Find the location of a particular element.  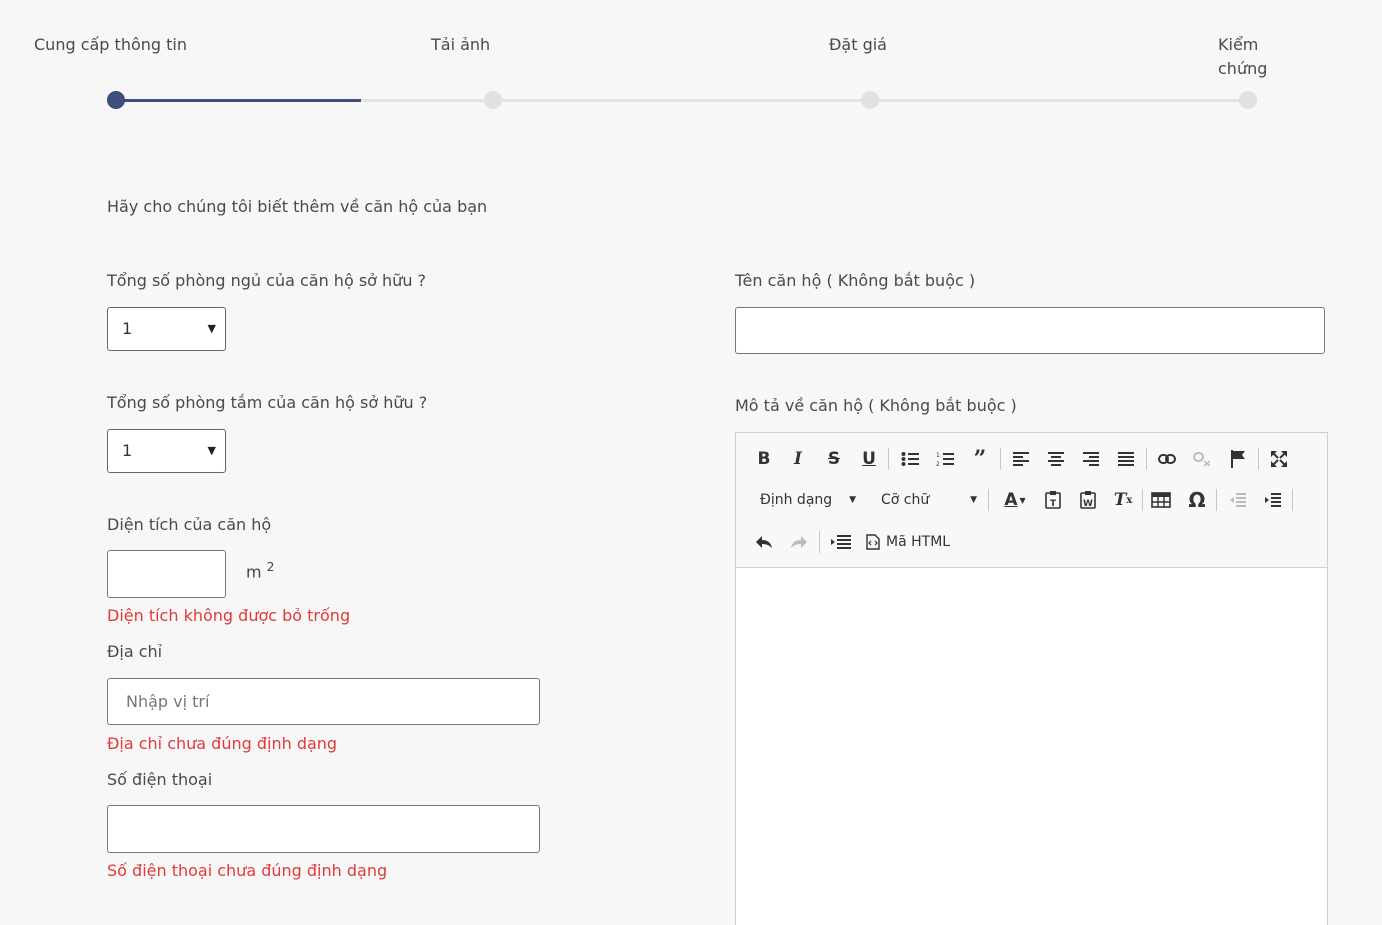

align-center-icon is located at coordinates (1056, 459).